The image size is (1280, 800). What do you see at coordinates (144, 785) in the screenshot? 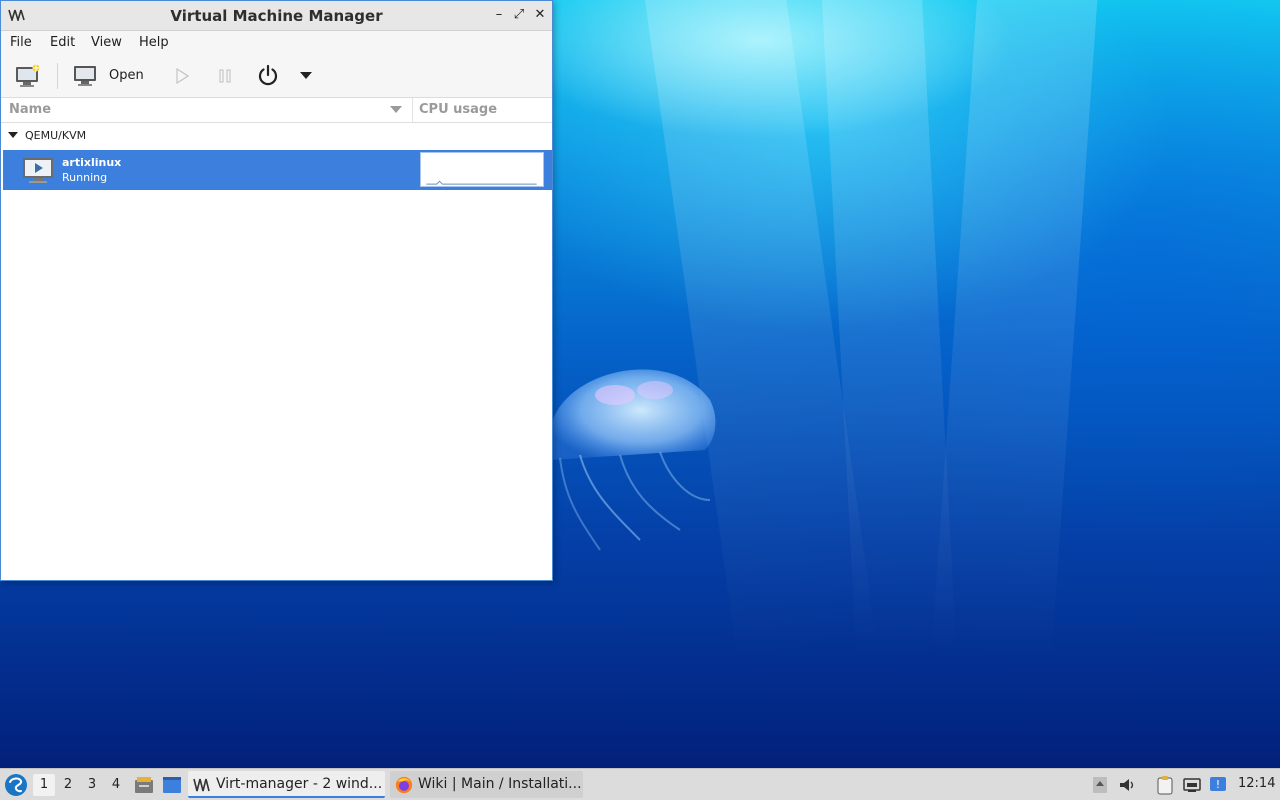
I see `file-manager-icon` at bounding box center [144, 785].